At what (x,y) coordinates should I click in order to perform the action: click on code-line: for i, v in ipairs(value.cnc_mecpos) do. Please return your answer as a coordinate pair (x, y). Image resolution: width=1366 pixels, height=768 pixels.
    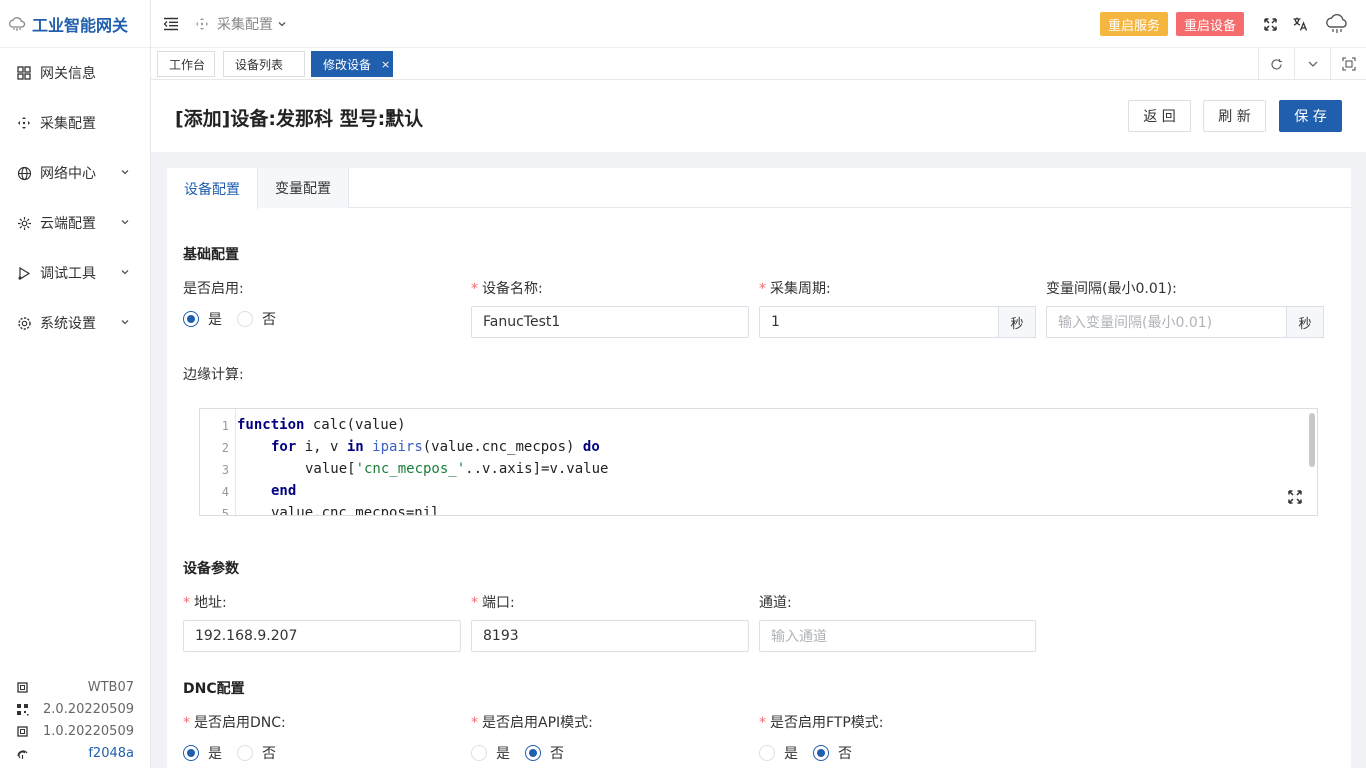
    Looking at the image, I should click on (435, 447).